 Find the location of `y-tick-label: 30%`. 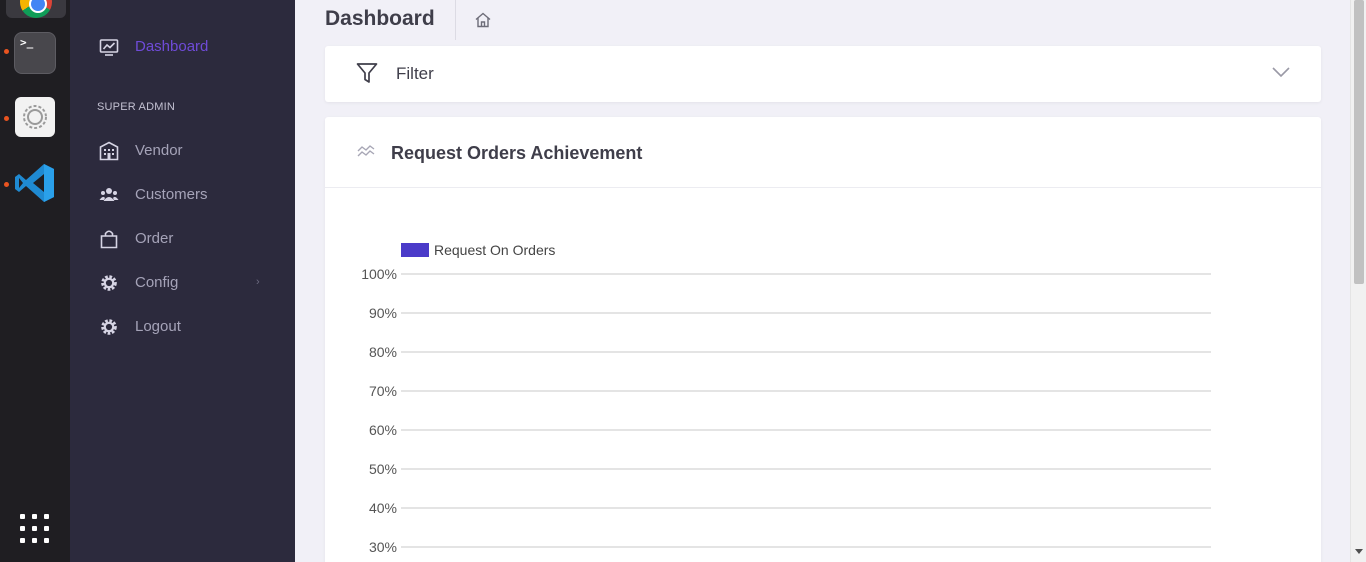

y-tick-label: 30% is located at coordinates (383, 547).